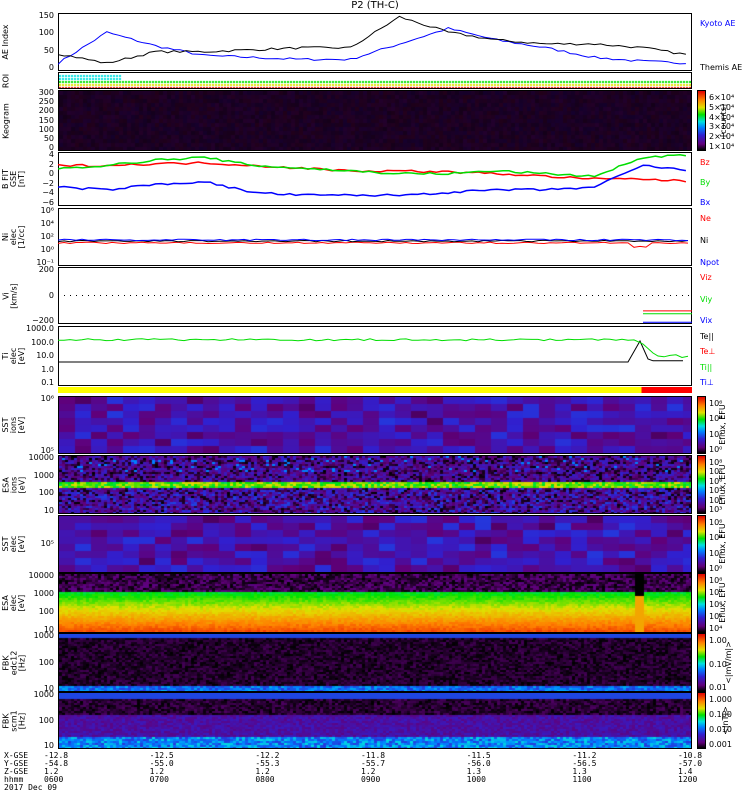 The image size is (750, 800). I want to click on footer-value: 0900, so click(371, 779).